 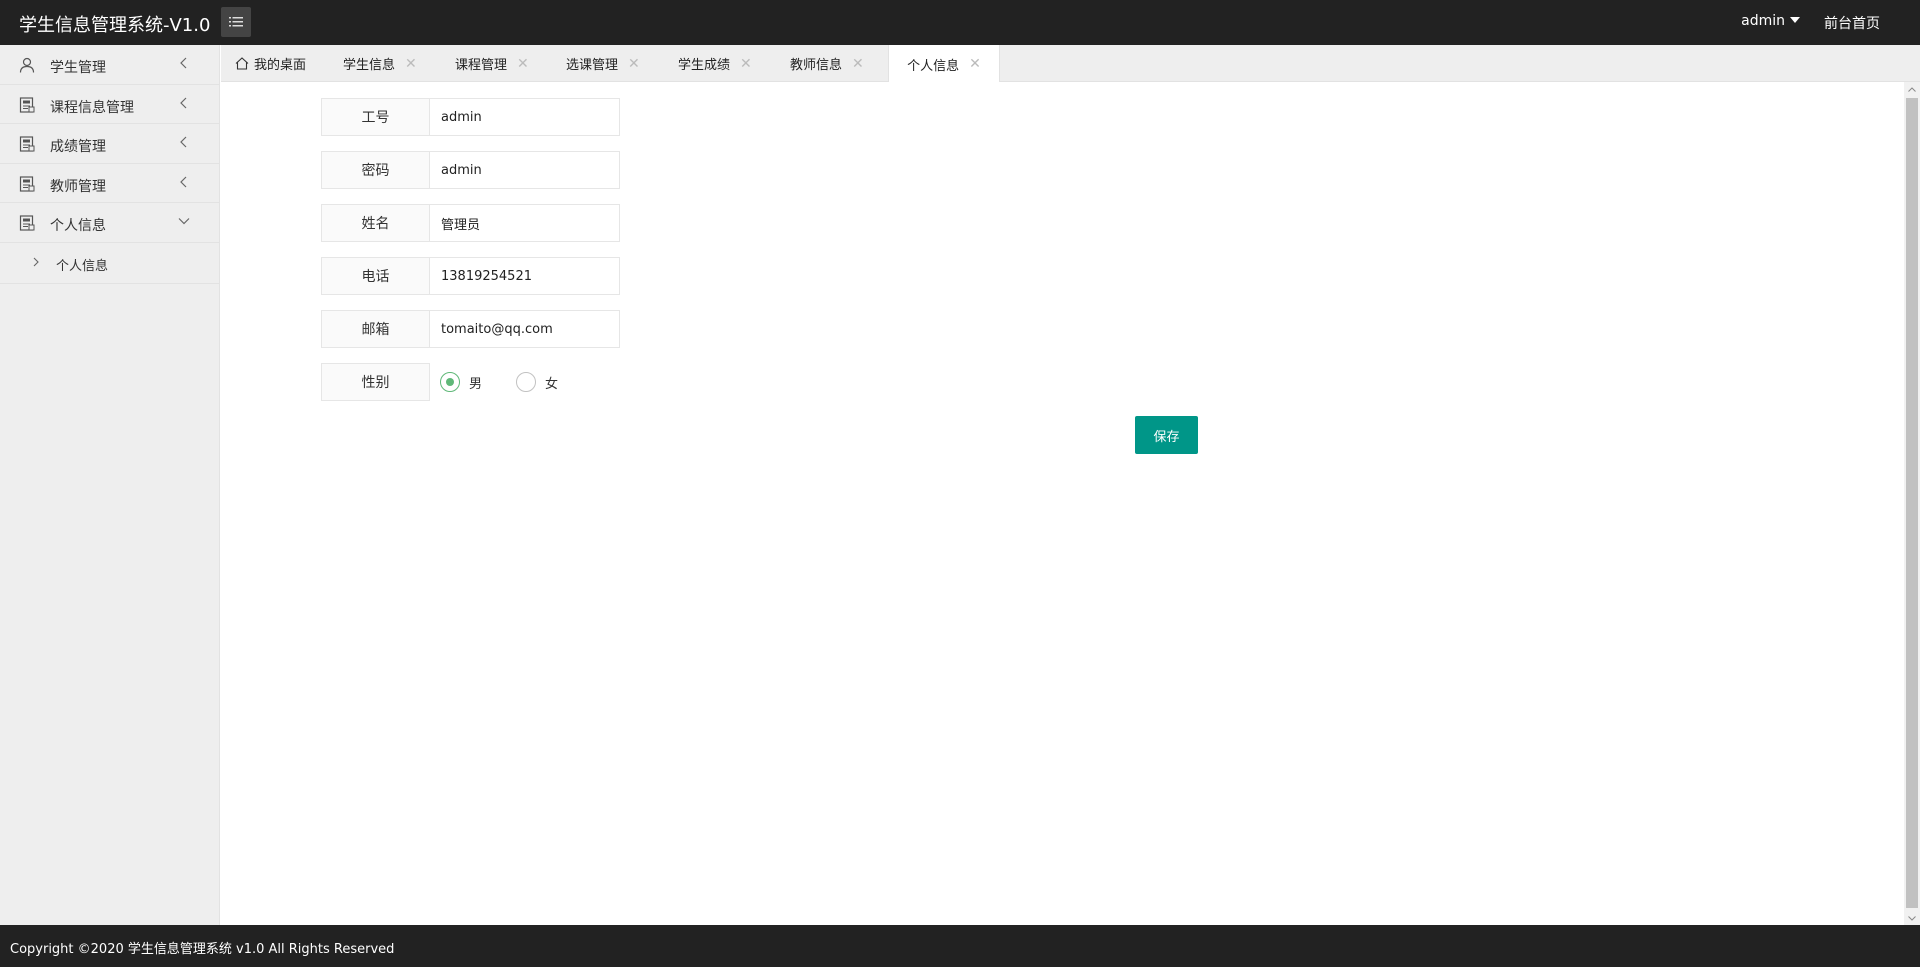 I want to click on field-label: 姓名, so click(x=375, y=223).